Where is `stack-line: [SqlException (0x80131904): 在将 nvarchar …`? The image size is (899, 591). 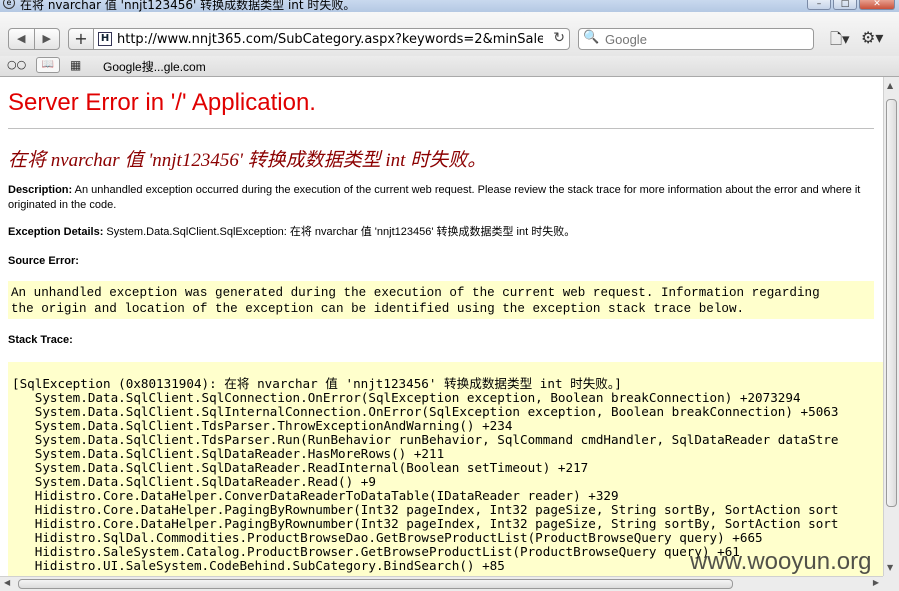 stack-line: [SqlException (0x80131904): 在将 nvarchar … is located at coordinates (317, 383).